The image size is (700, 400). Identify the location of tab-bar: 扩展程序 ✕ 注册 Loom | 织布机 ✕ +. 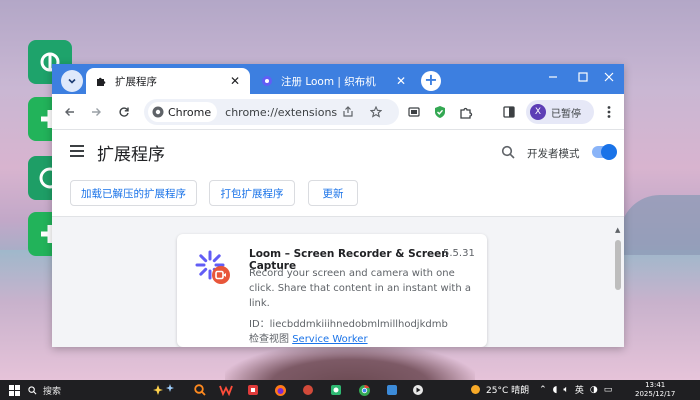
(338, 79).